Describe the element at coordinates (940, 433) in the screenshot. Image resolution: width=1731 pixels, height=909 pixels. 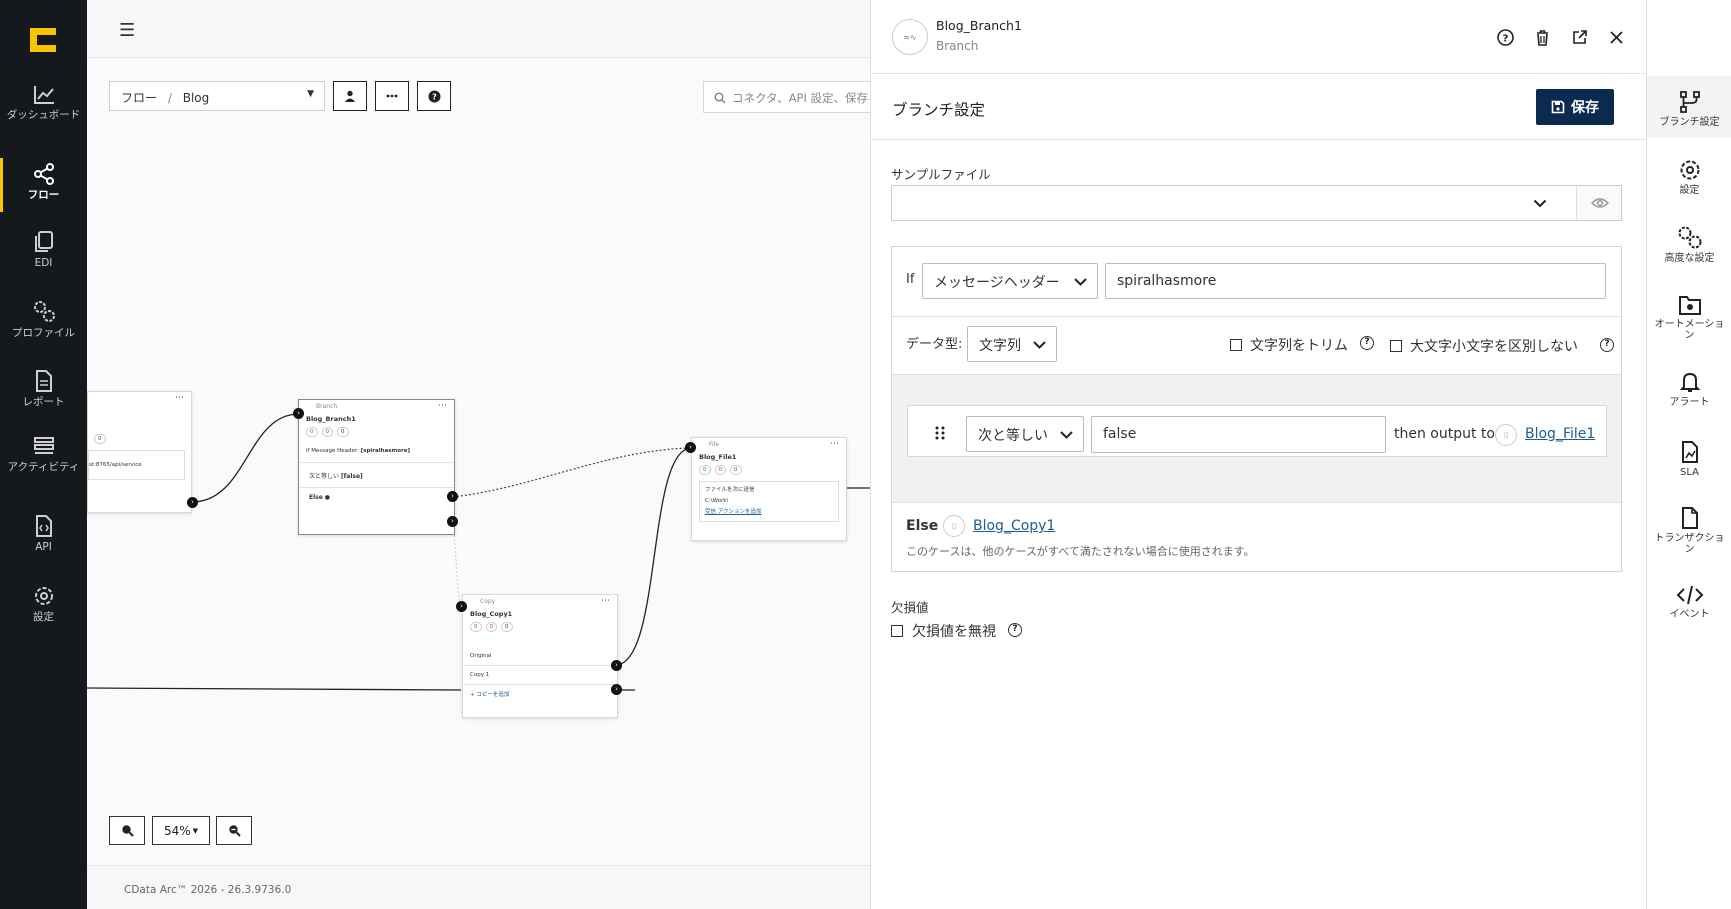
I see `drag-handle-icon` at that location.